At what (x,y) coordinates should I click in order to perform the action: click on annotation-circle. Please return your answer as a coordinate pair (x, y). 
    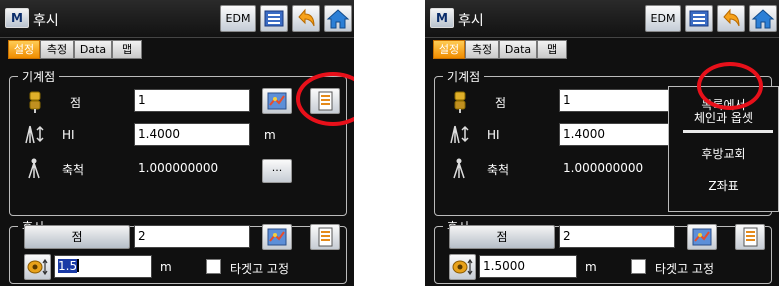
    Looking at the image, I should click on (730, 86).